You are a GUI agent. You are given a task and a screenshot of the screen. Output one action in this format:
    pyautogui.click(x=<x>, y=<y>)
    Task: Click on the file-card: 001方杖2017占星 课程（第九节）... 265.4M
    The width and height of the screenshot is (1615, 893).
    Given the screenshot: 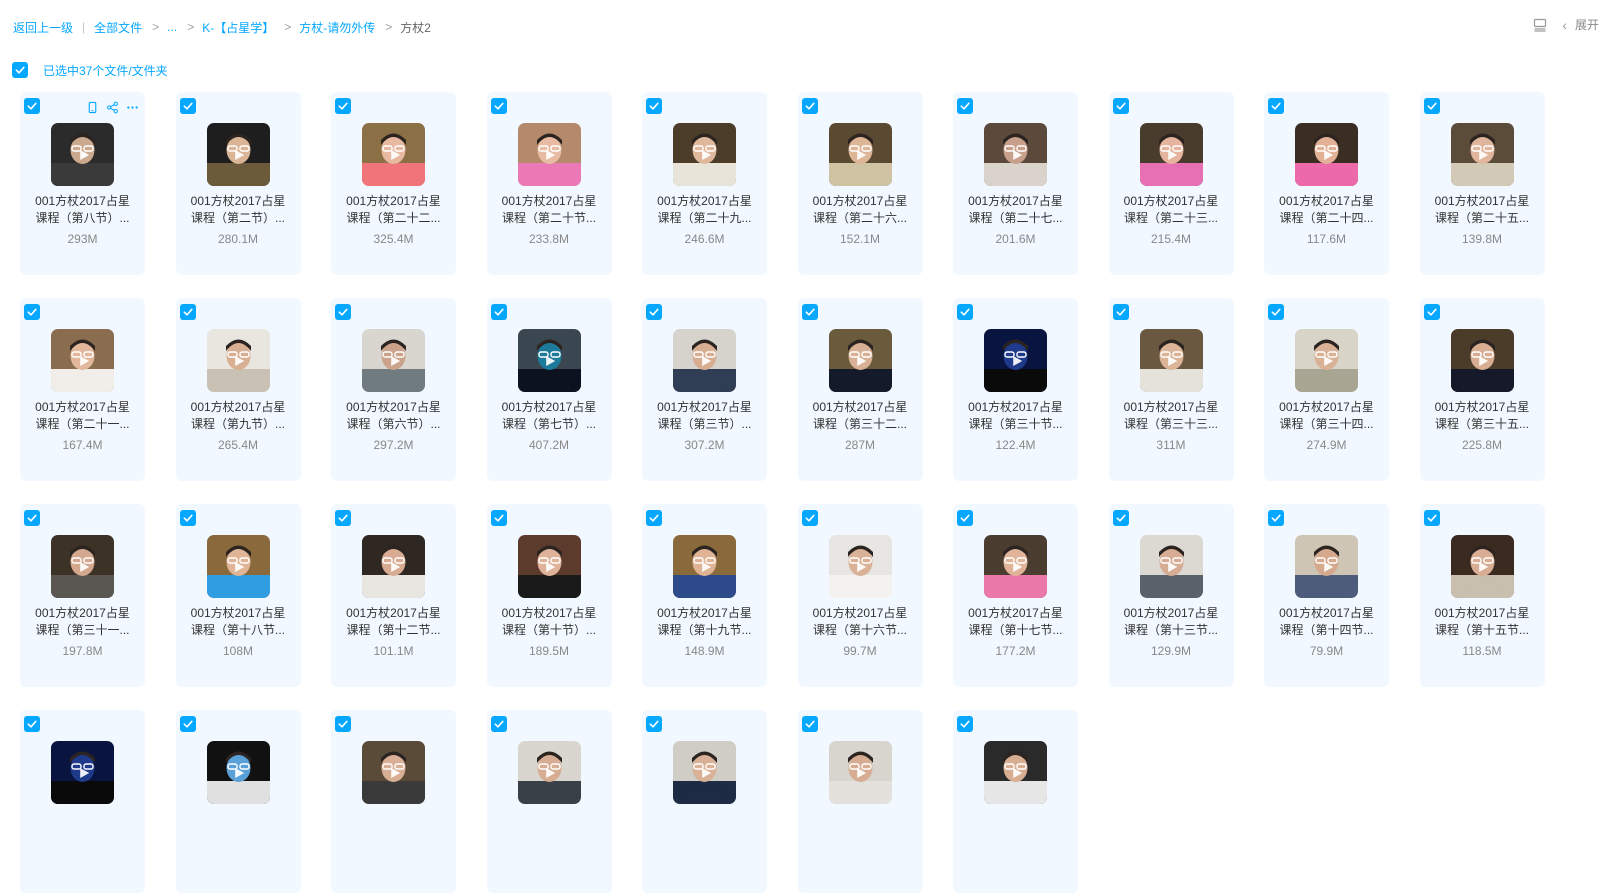 What is the action you would take?
    pyautogui.click(x=238, y=389)
    